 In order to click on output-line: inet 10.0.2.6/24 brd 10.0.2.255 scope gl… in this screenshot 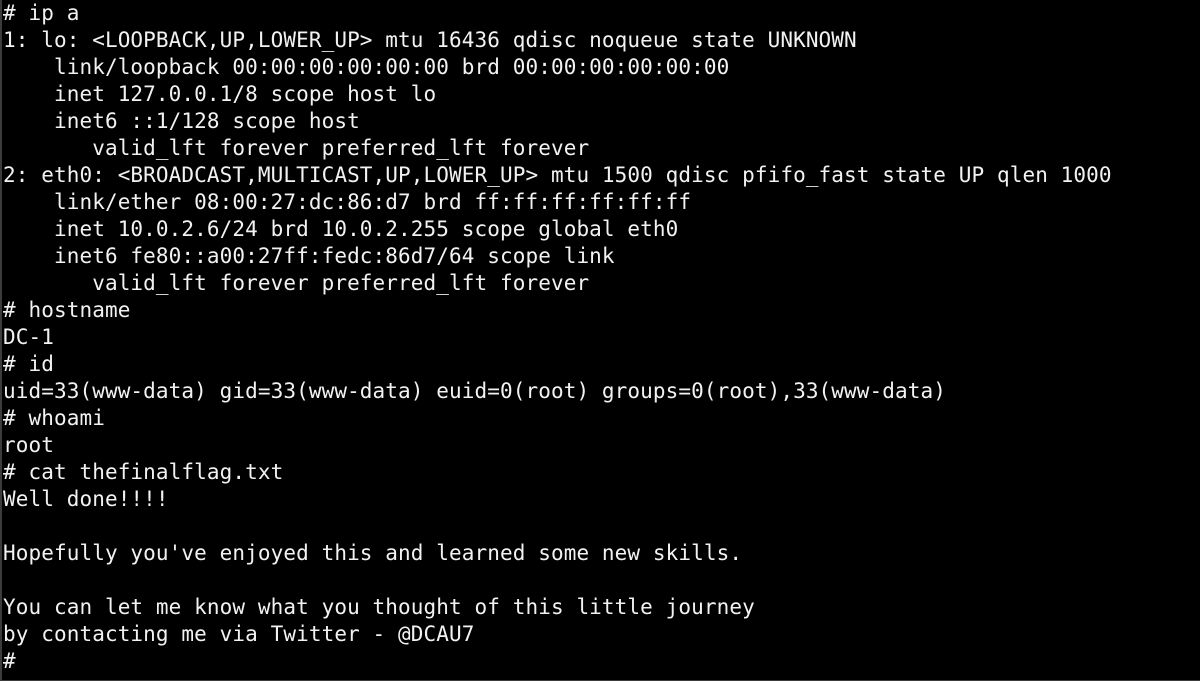, I will do `click(341, 229)`.